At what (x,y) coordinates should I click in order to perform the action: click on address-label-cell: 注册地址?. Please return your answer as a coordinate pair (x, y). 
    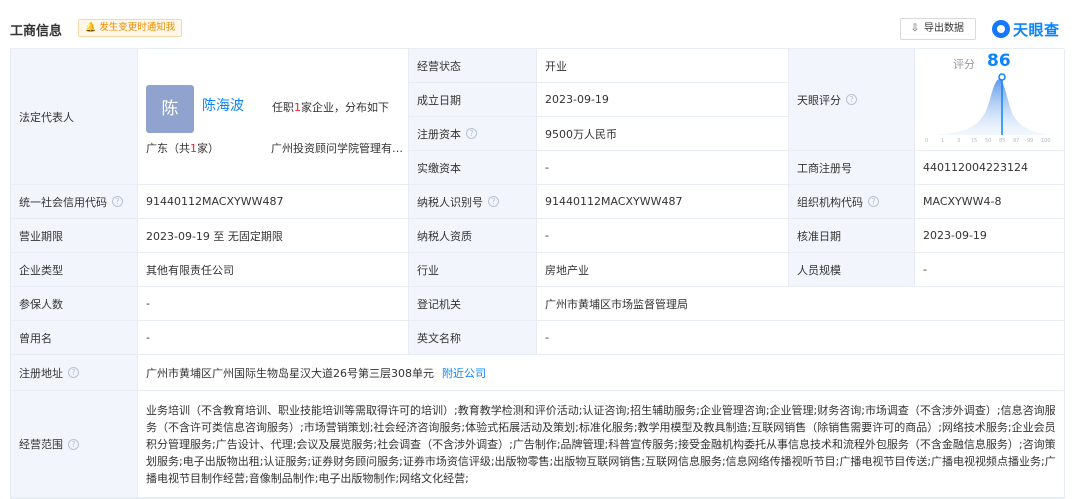
    Looking at the image, I should click on (74, 373).